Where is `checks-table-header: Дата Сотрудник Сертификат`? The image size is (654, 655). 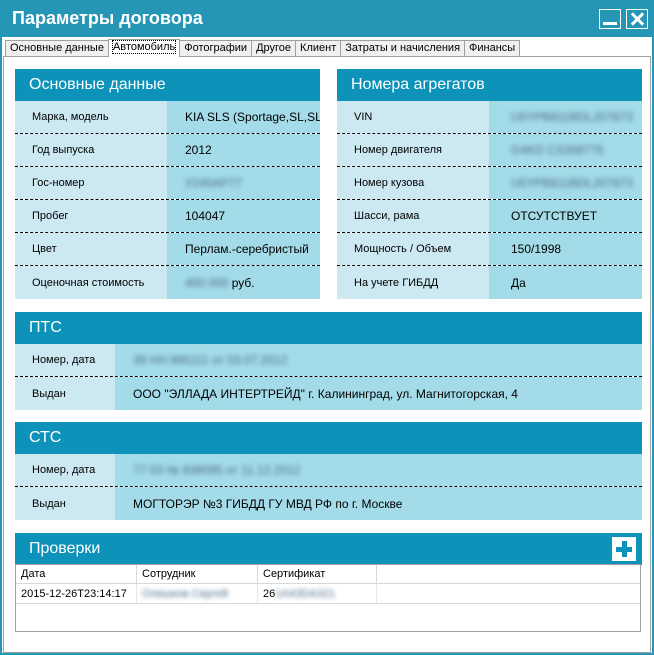
checks-table-header: Дата Сотрудник Сертификат is located at coordinates (328, 574).